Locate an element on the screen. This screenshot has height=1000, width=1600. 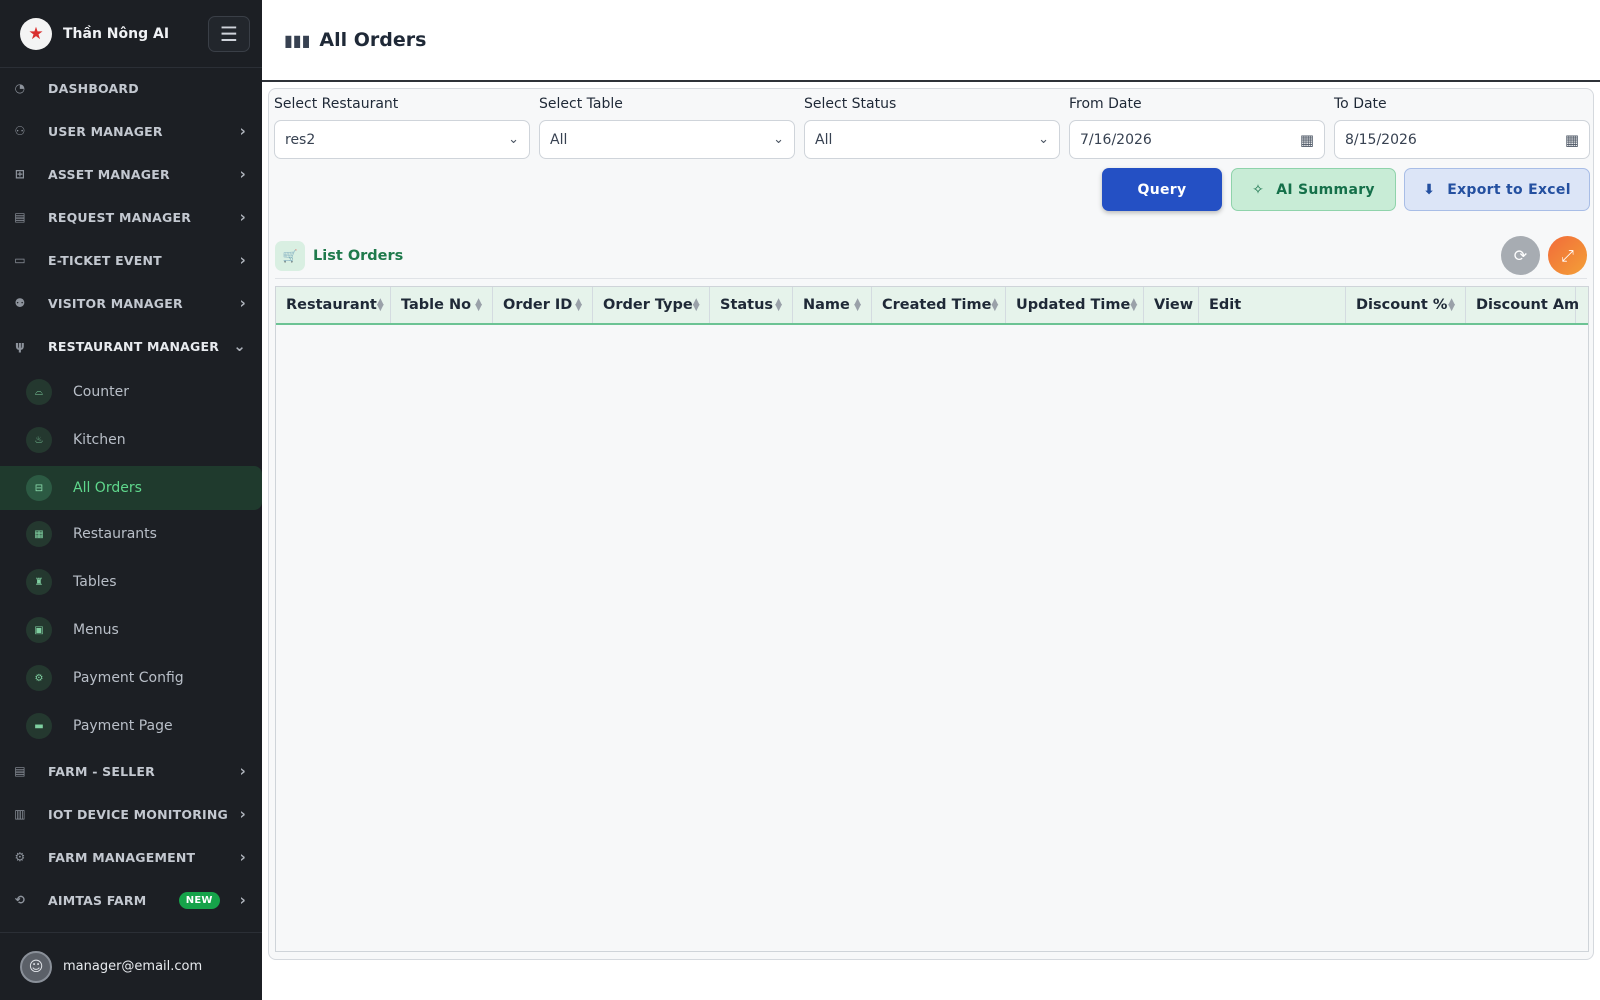
from-date-input: 7/16/2026 ▦ is located at coordinates (1197, 139).